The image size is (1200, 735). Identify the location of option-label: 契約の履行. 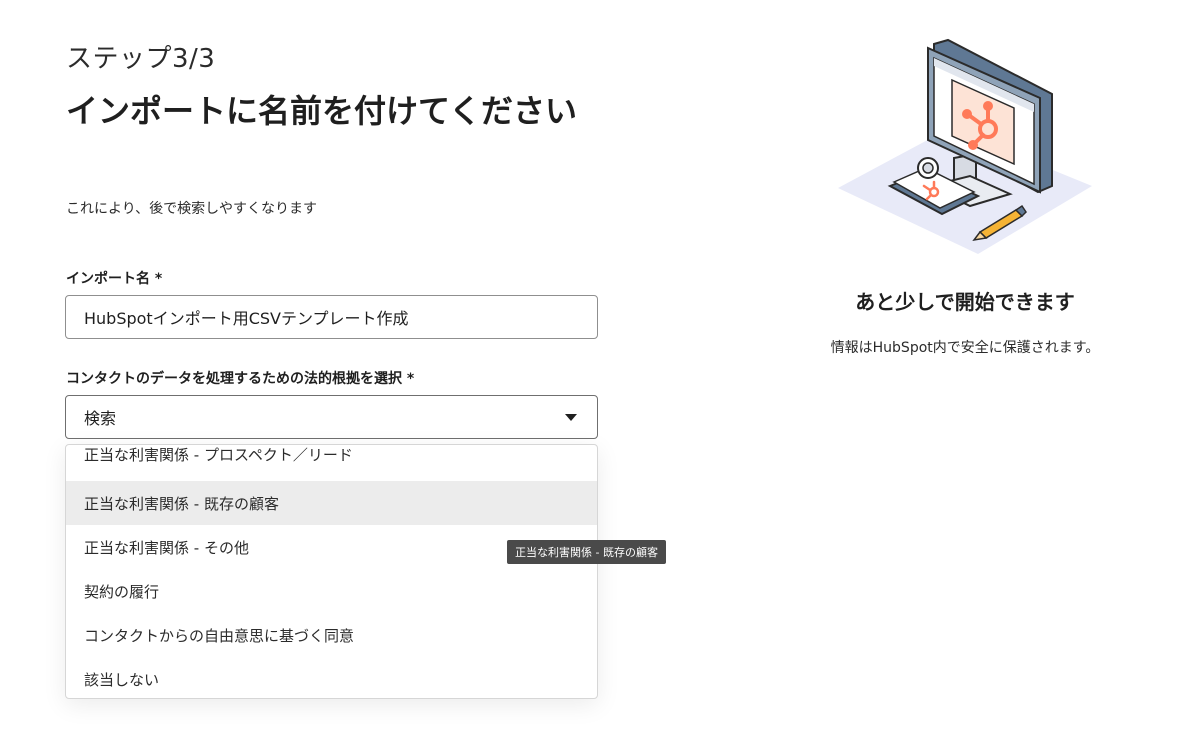
(122, 591).